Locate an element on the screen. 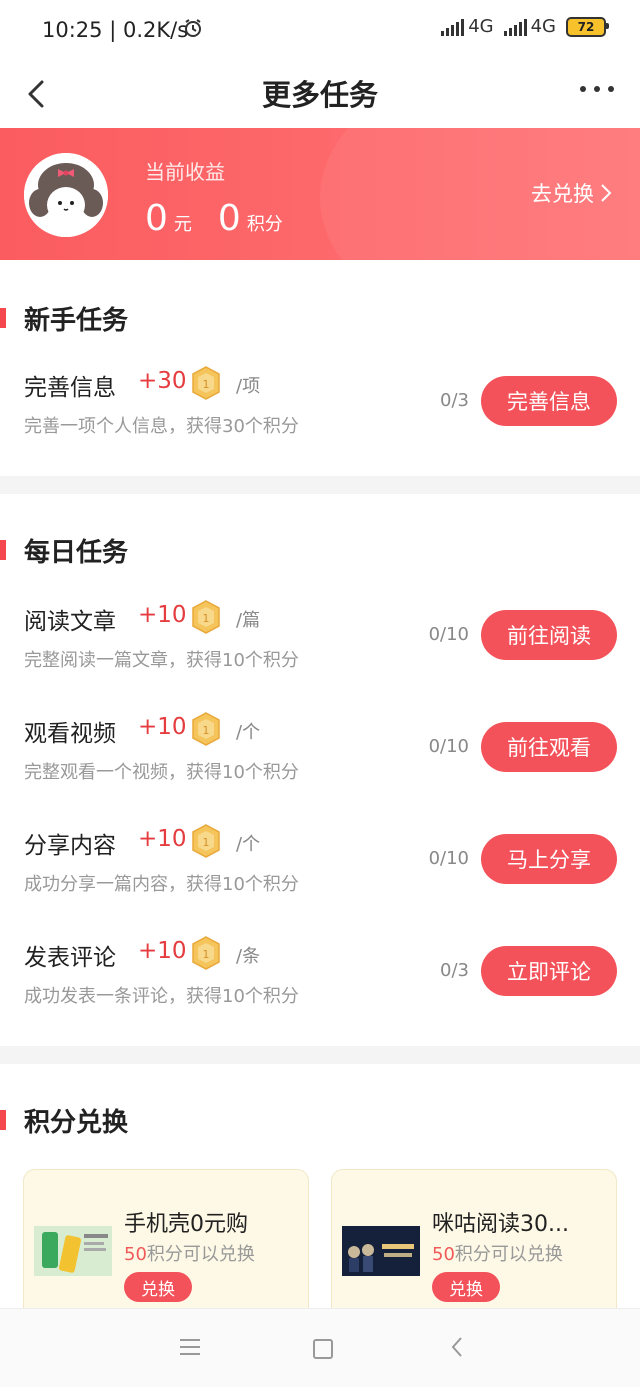 The height and width of the screenshot is (1387, 640). avatar is located at coordinates (66, 195).